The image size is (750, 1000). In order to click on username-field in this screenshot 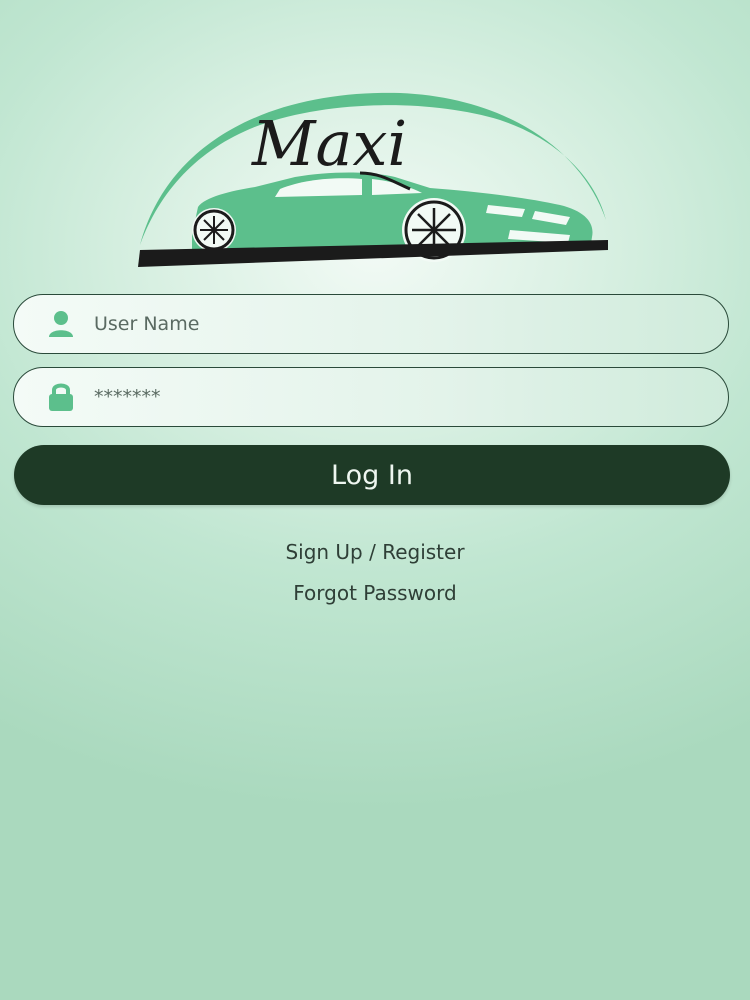, I will do `click(371, 324)`.